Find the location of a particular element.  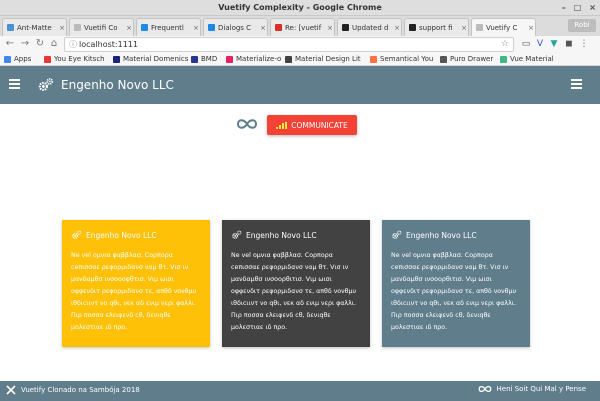

bookmark-item: BMD is located at coordinates (204, 59).